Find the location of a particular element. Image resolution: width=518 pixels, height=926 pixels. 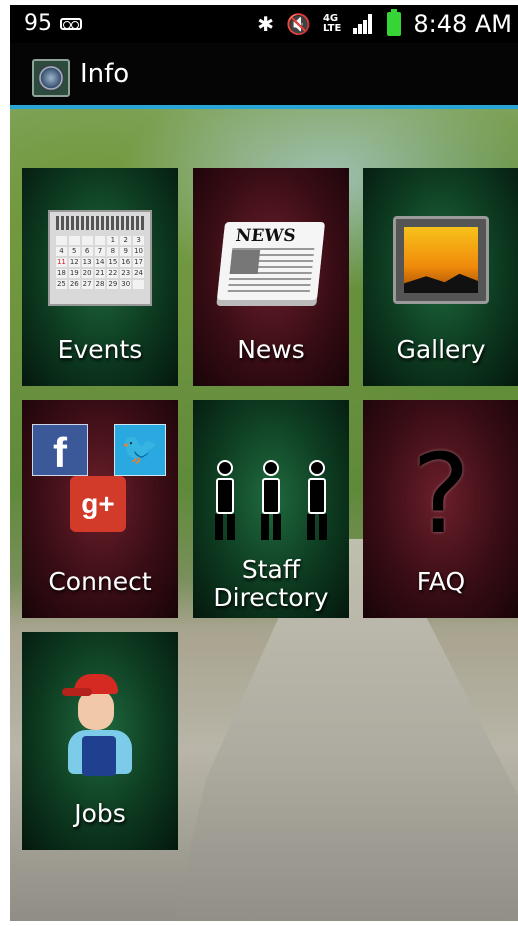

tile-staff-directory: Staff Directory is located at coordinates (271, 509).